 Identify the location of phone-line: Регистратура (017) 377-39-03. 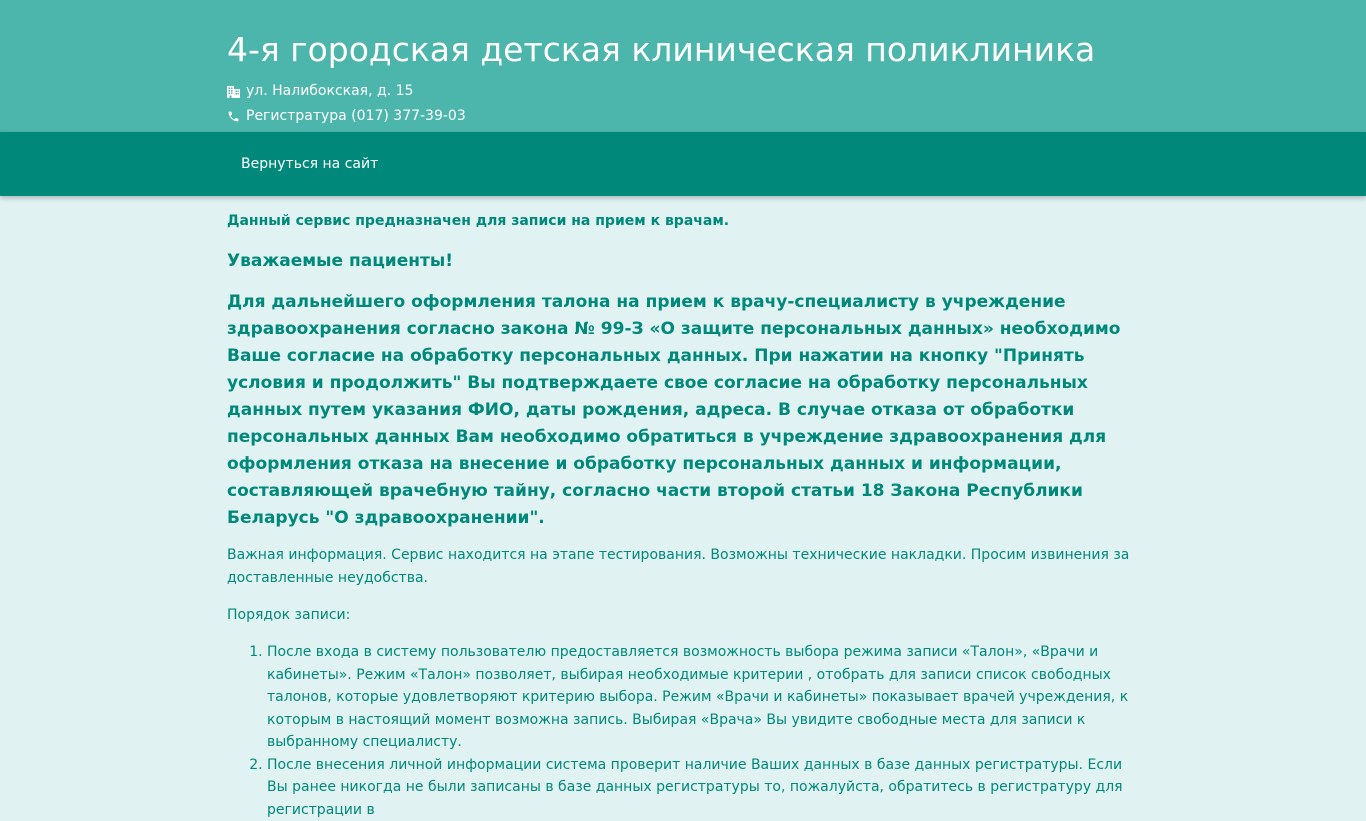
(346, 116).